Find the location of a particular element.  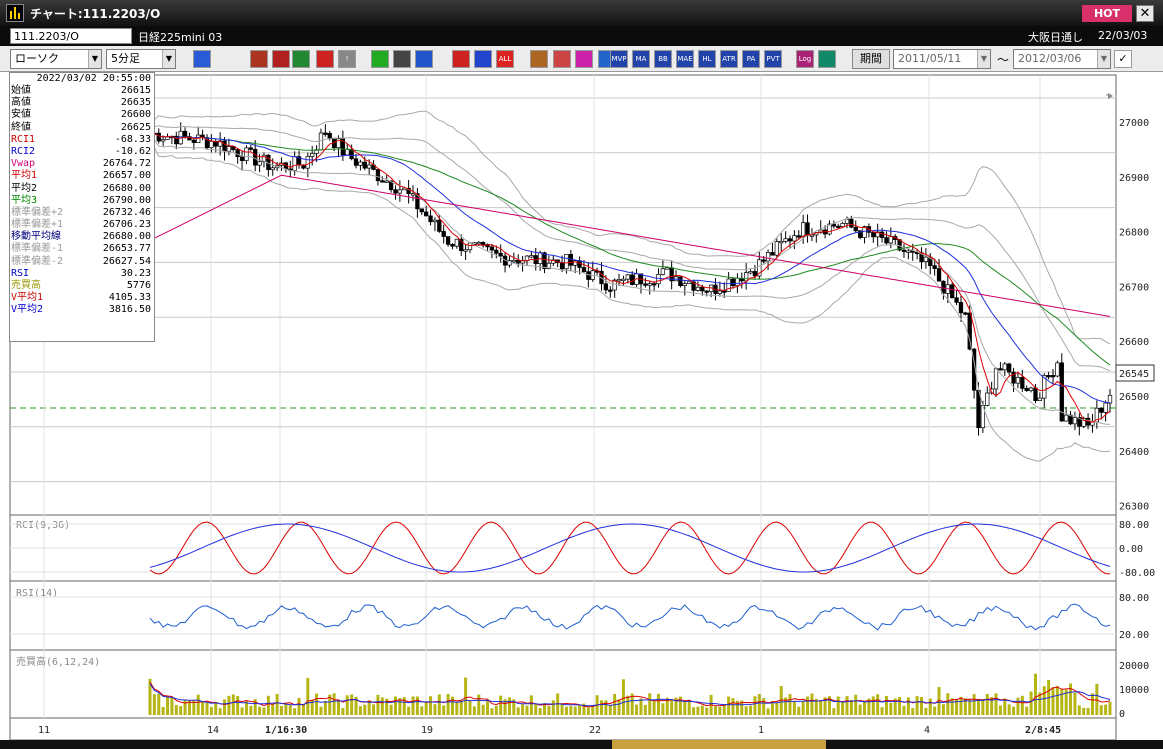

period-button: 期間 is located at coordinates (871, 59).